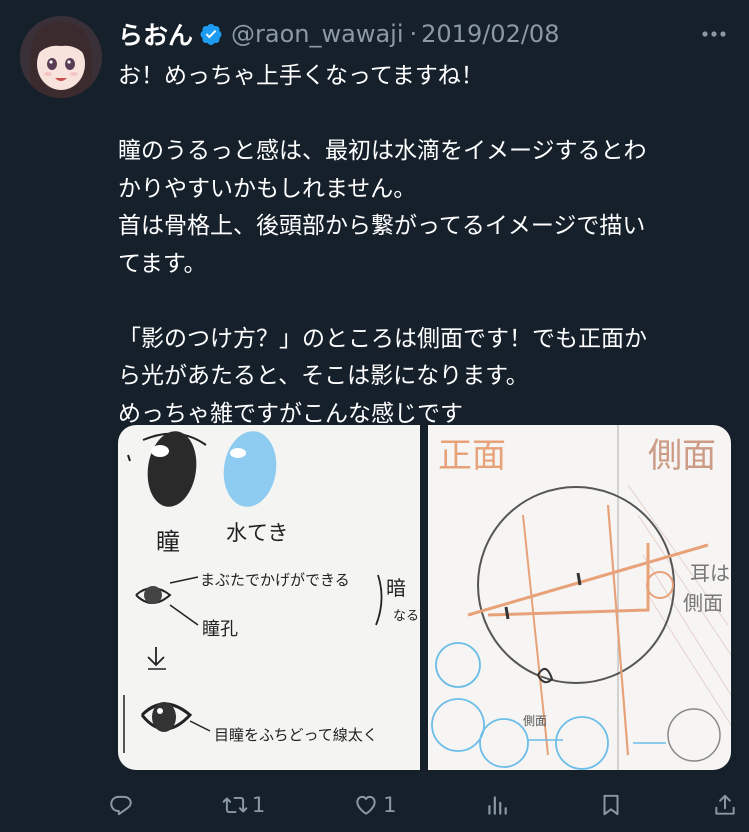  What do you see at coordinates (301, 76) in the screenshot?
I see `tweet-line: お！めっちゃ上手くなってますね！` at bounding box center [301, 76].